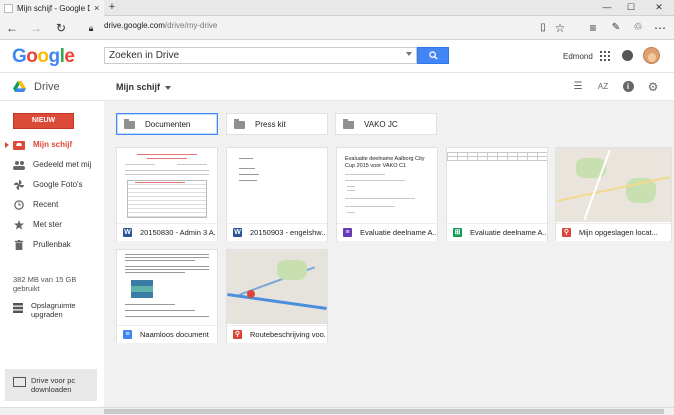 This screenshot has width=674, height=415. I want to click on sidebar-item-trash: Prullenbak, so click(52, 245).